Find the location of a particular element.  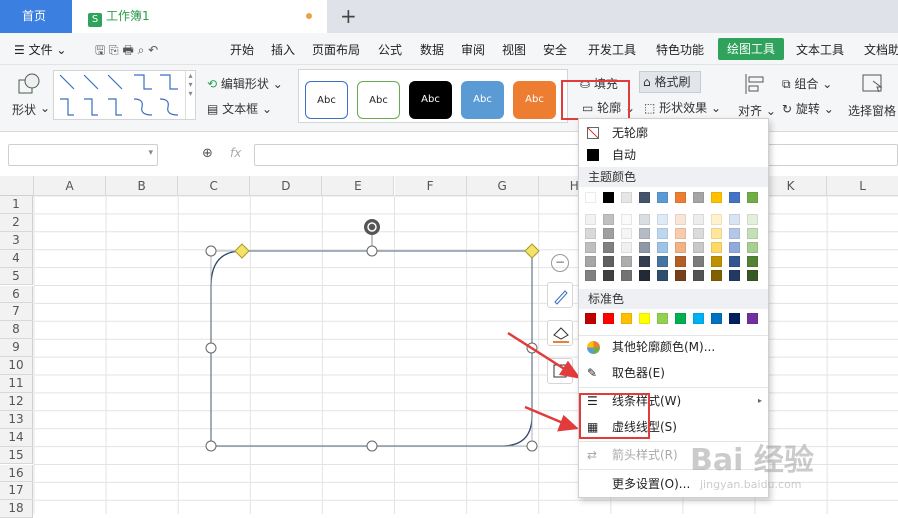

style-option-blue-outline: Abc is located at coordinates (326, 100).